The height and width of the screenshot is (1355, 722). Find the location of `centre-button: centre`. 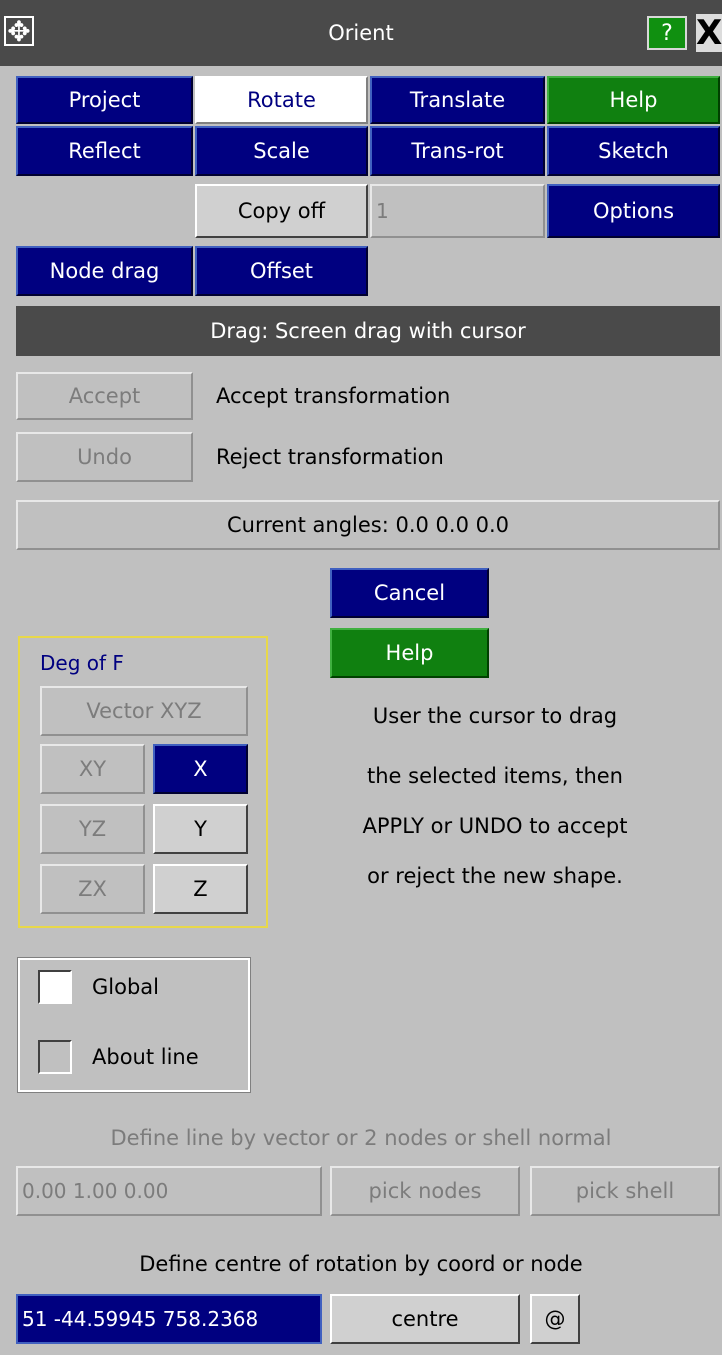

centre-button: centre is located at coordinates (425, 1319).